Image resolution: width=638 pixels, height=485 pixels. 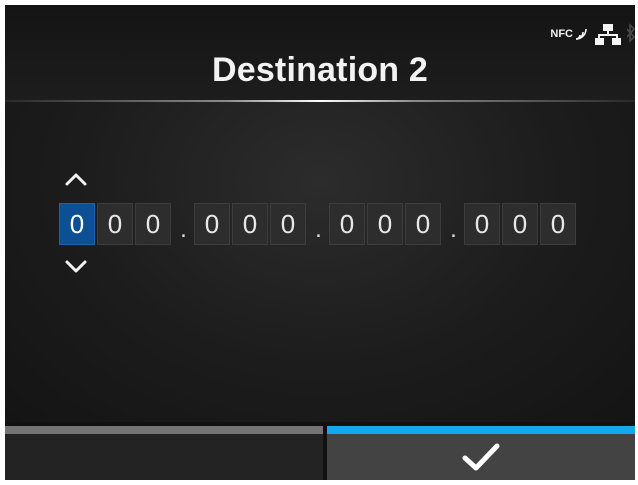 I want to click on confirm-button, so click(x=481, y=453).